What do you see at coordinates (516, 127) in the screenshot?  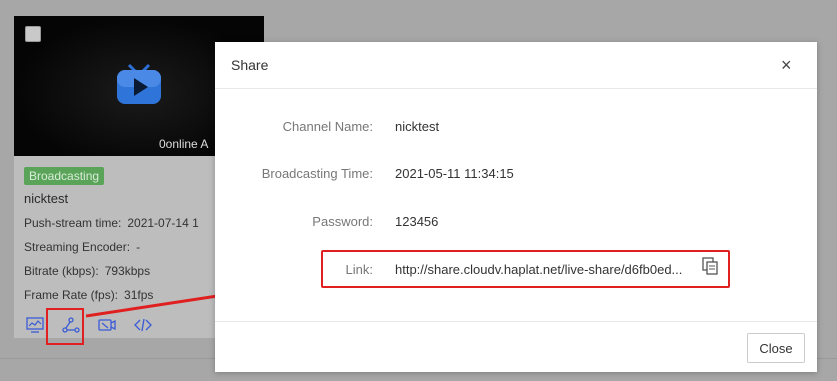 I see `channel-name-field: Channel Name: nicktest` at bounding box center [516, 127].